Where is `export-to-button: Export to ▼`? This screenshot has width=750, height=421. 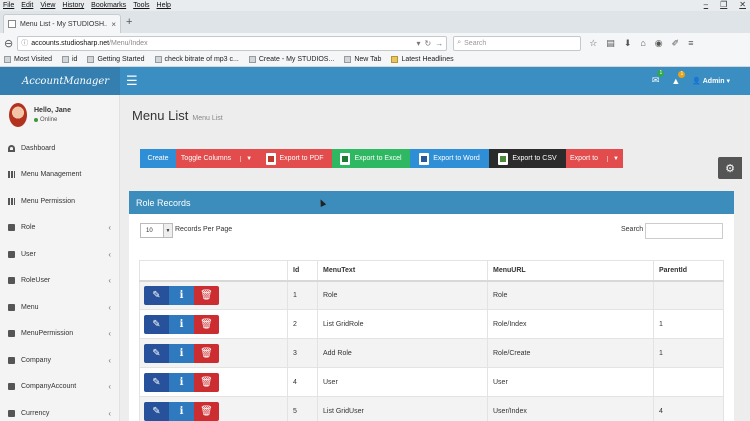
export-to-button: Export to ▼ is located at coordinates (594, 158).